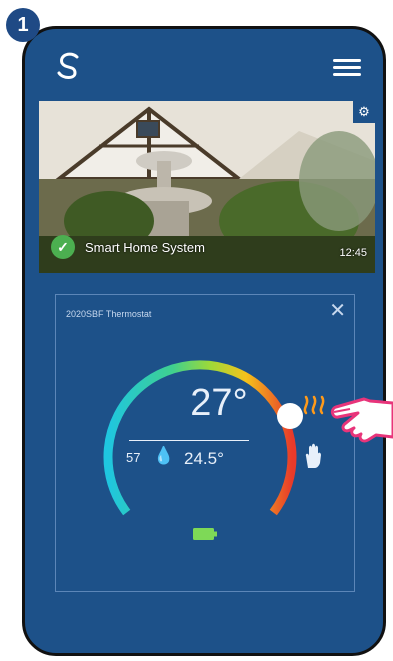 This screenshot has height=661, width=393. I want to click on hamburger-menu-icon, so click(347, 68).